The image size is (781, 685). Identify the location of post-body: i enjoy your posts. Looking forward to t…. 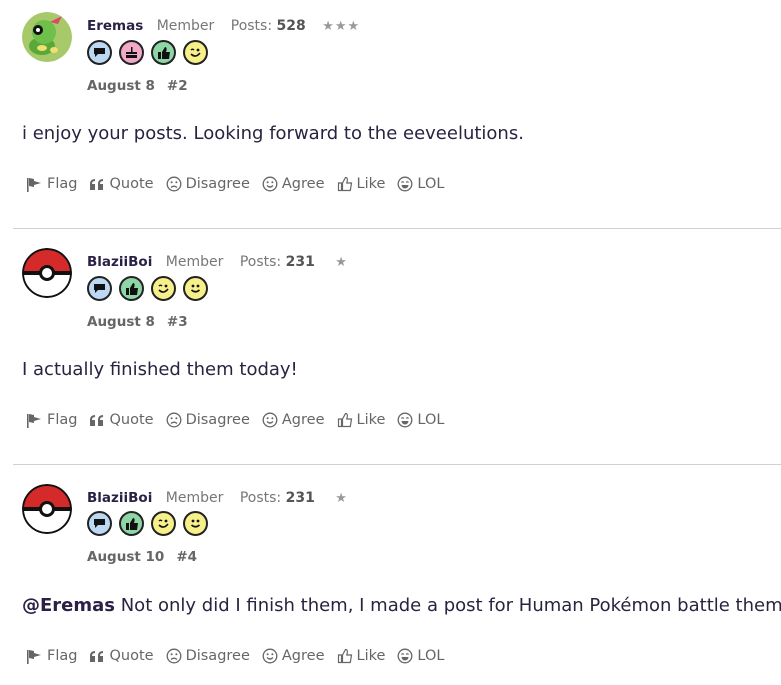
(273, 133).